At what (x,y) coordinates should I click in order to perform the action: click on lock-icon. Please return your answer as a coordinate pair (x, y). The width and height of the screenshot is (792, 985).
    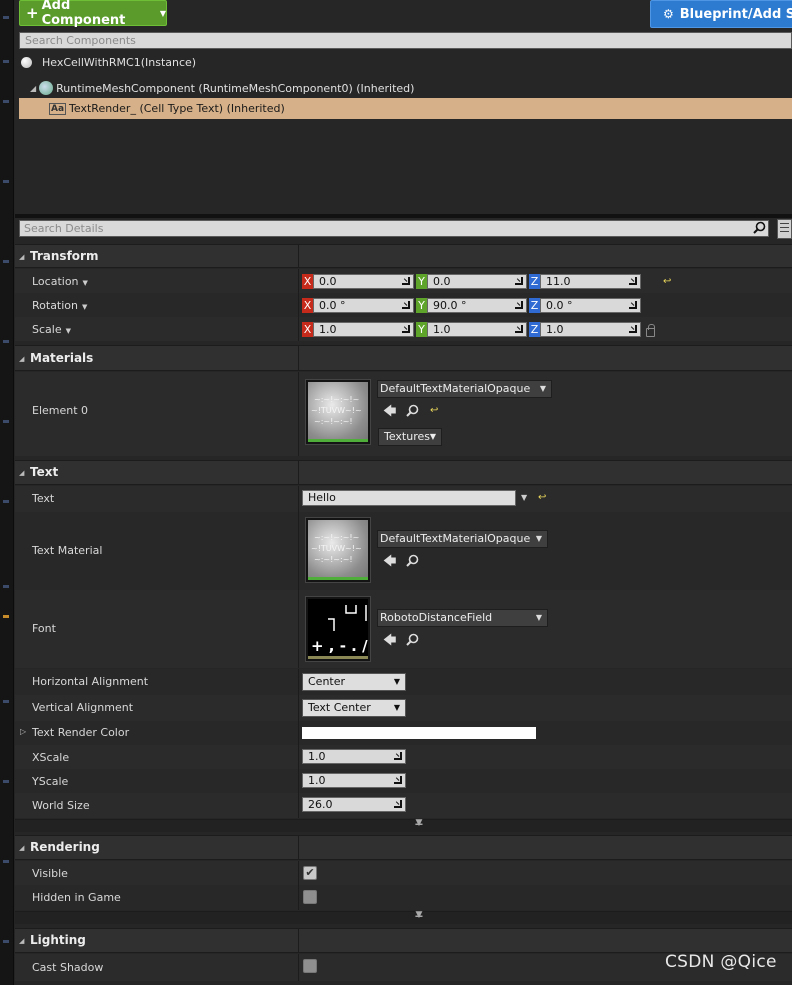
    Looking at the image, I should click on (650, 330).